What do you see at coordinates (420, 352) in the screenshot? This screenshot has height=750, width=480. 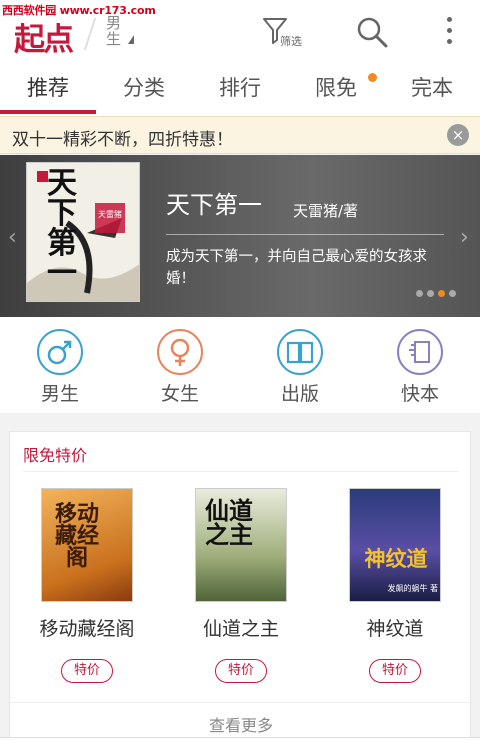 I see `fastbook-icon` at bounding box center [420, 352].